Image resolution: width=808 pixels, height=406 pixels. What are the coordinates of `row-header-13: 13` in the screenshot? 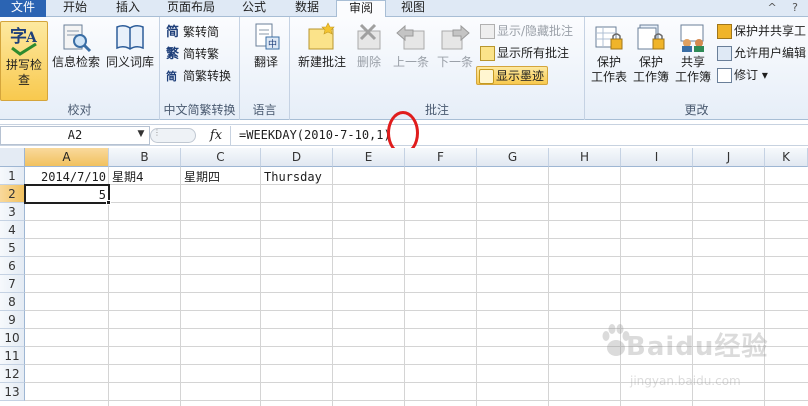 It's located at (12, 392).